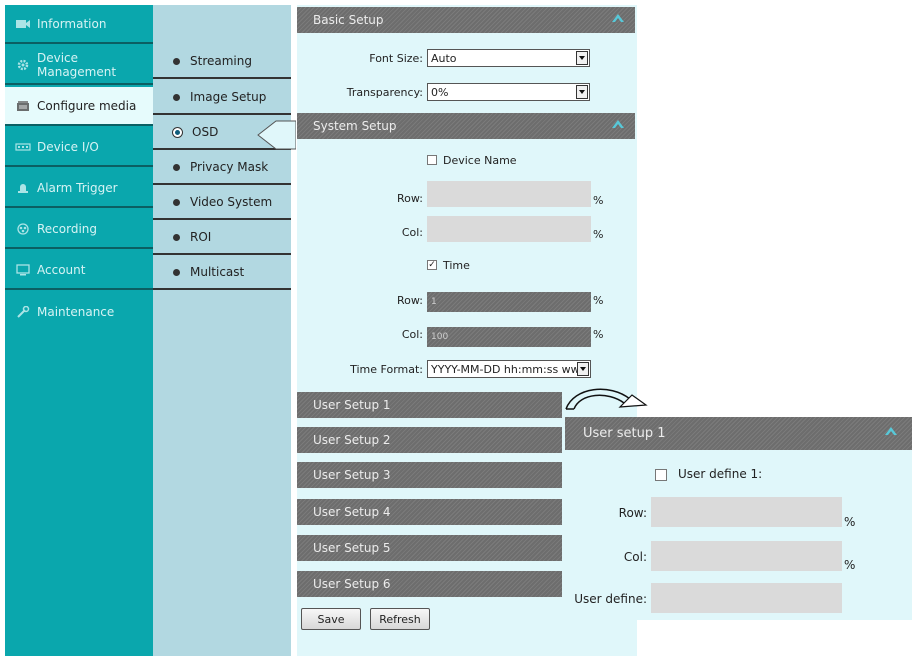  What do you see at coordinates (429, 405) in the screenshot?
I see `user-setup-1-header: User Setup 1` at bounding box center [429, 405].